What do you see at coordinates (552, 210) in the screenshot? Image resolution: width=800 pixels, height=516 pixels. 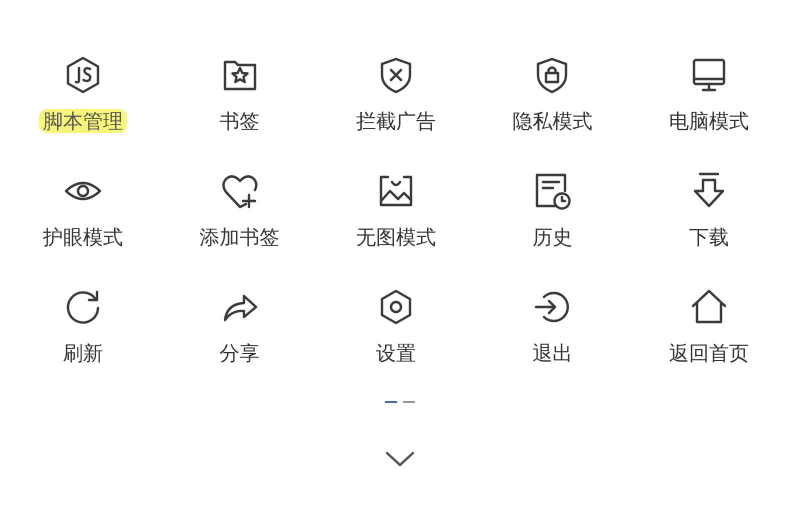 I see `menu-item: 历史` at bounding box center [552, 210].